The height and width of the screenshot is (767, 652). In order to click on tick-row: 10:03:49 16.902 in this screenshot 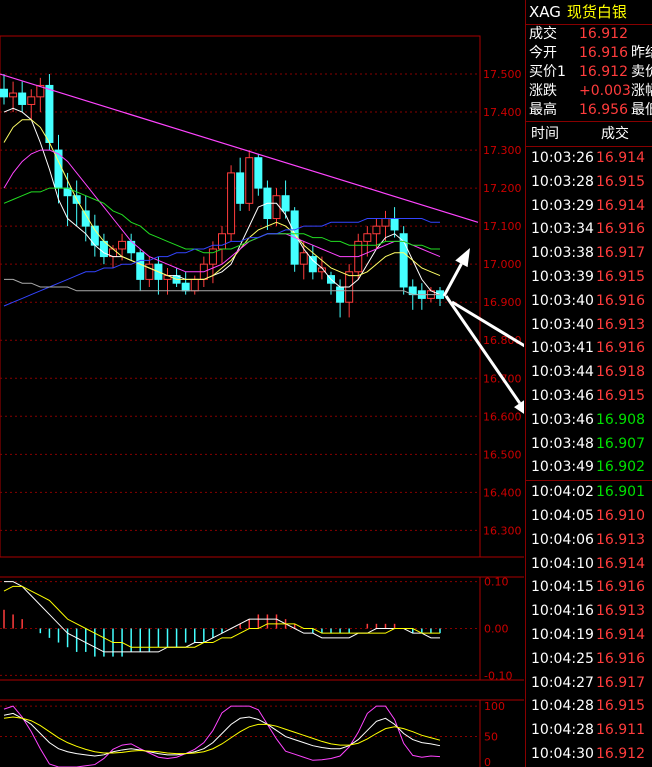, I will do `click(589, 468)`.